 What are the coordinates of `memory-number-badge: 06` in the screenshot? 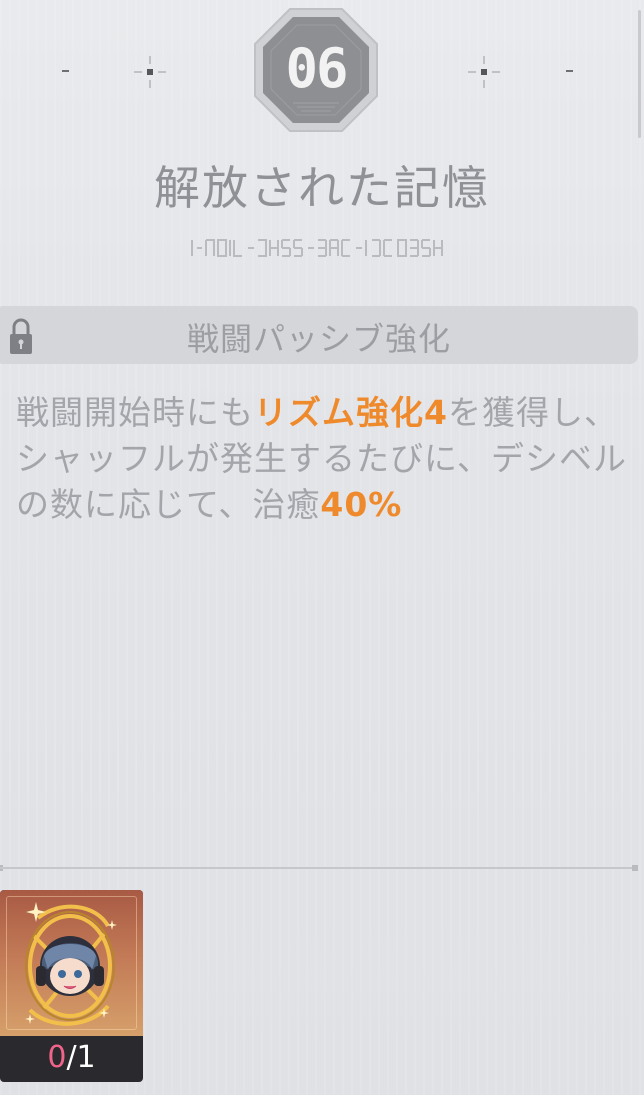 It's located at (316, 70).